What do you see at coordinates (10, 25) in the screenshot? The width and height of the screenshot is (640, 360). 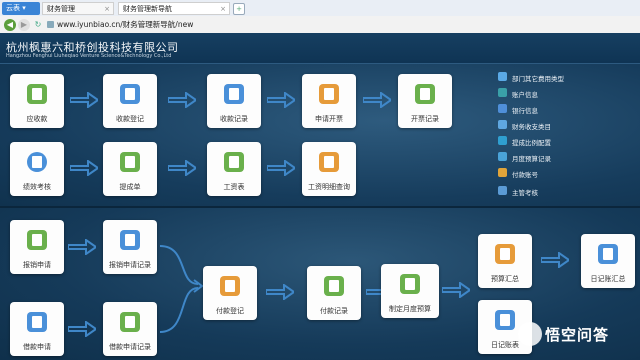 I see `back-button: ◀` at bounding box center [10, 25].